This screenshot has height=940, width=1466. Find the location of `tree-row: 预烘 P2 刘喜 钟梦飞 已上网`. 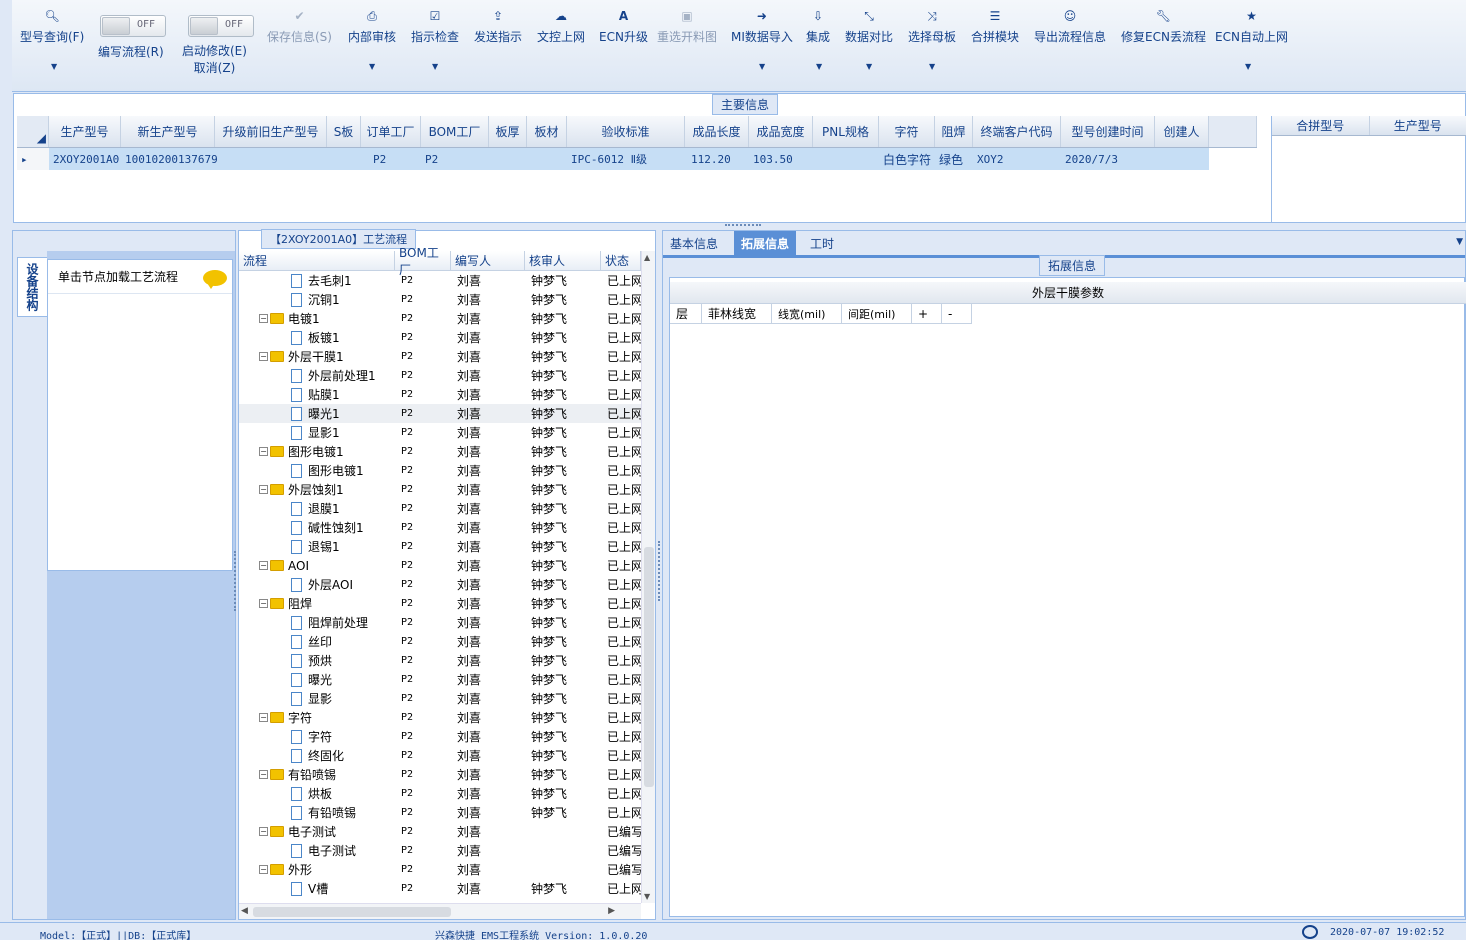

tree-row: 预烘 P2 刘喜 钟梦飞 已上网 is located at coordinates (440, 660).